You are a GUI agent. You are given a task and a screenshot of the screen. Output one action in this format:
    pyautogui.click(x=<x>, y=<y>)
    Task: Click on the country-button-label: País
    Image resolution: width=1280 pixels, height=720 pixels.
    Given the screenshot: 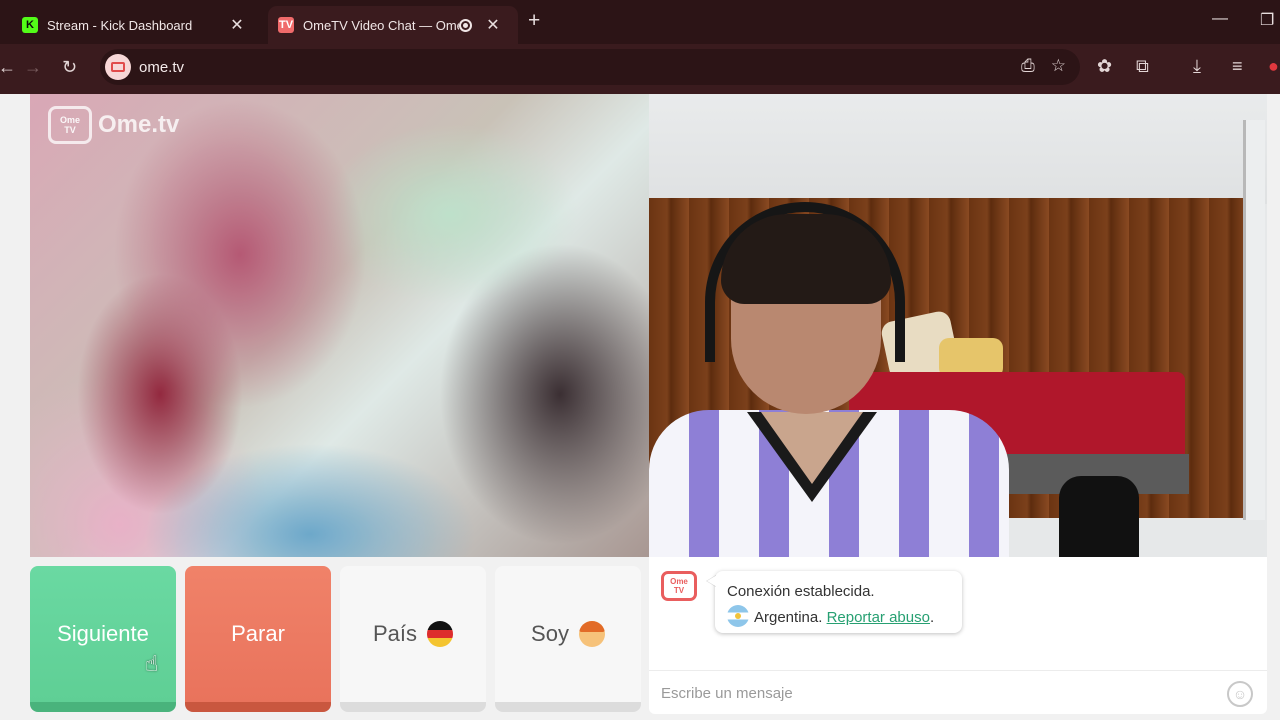 What is the action you would take?
    pyautogui.click(x=395, y=633)
    